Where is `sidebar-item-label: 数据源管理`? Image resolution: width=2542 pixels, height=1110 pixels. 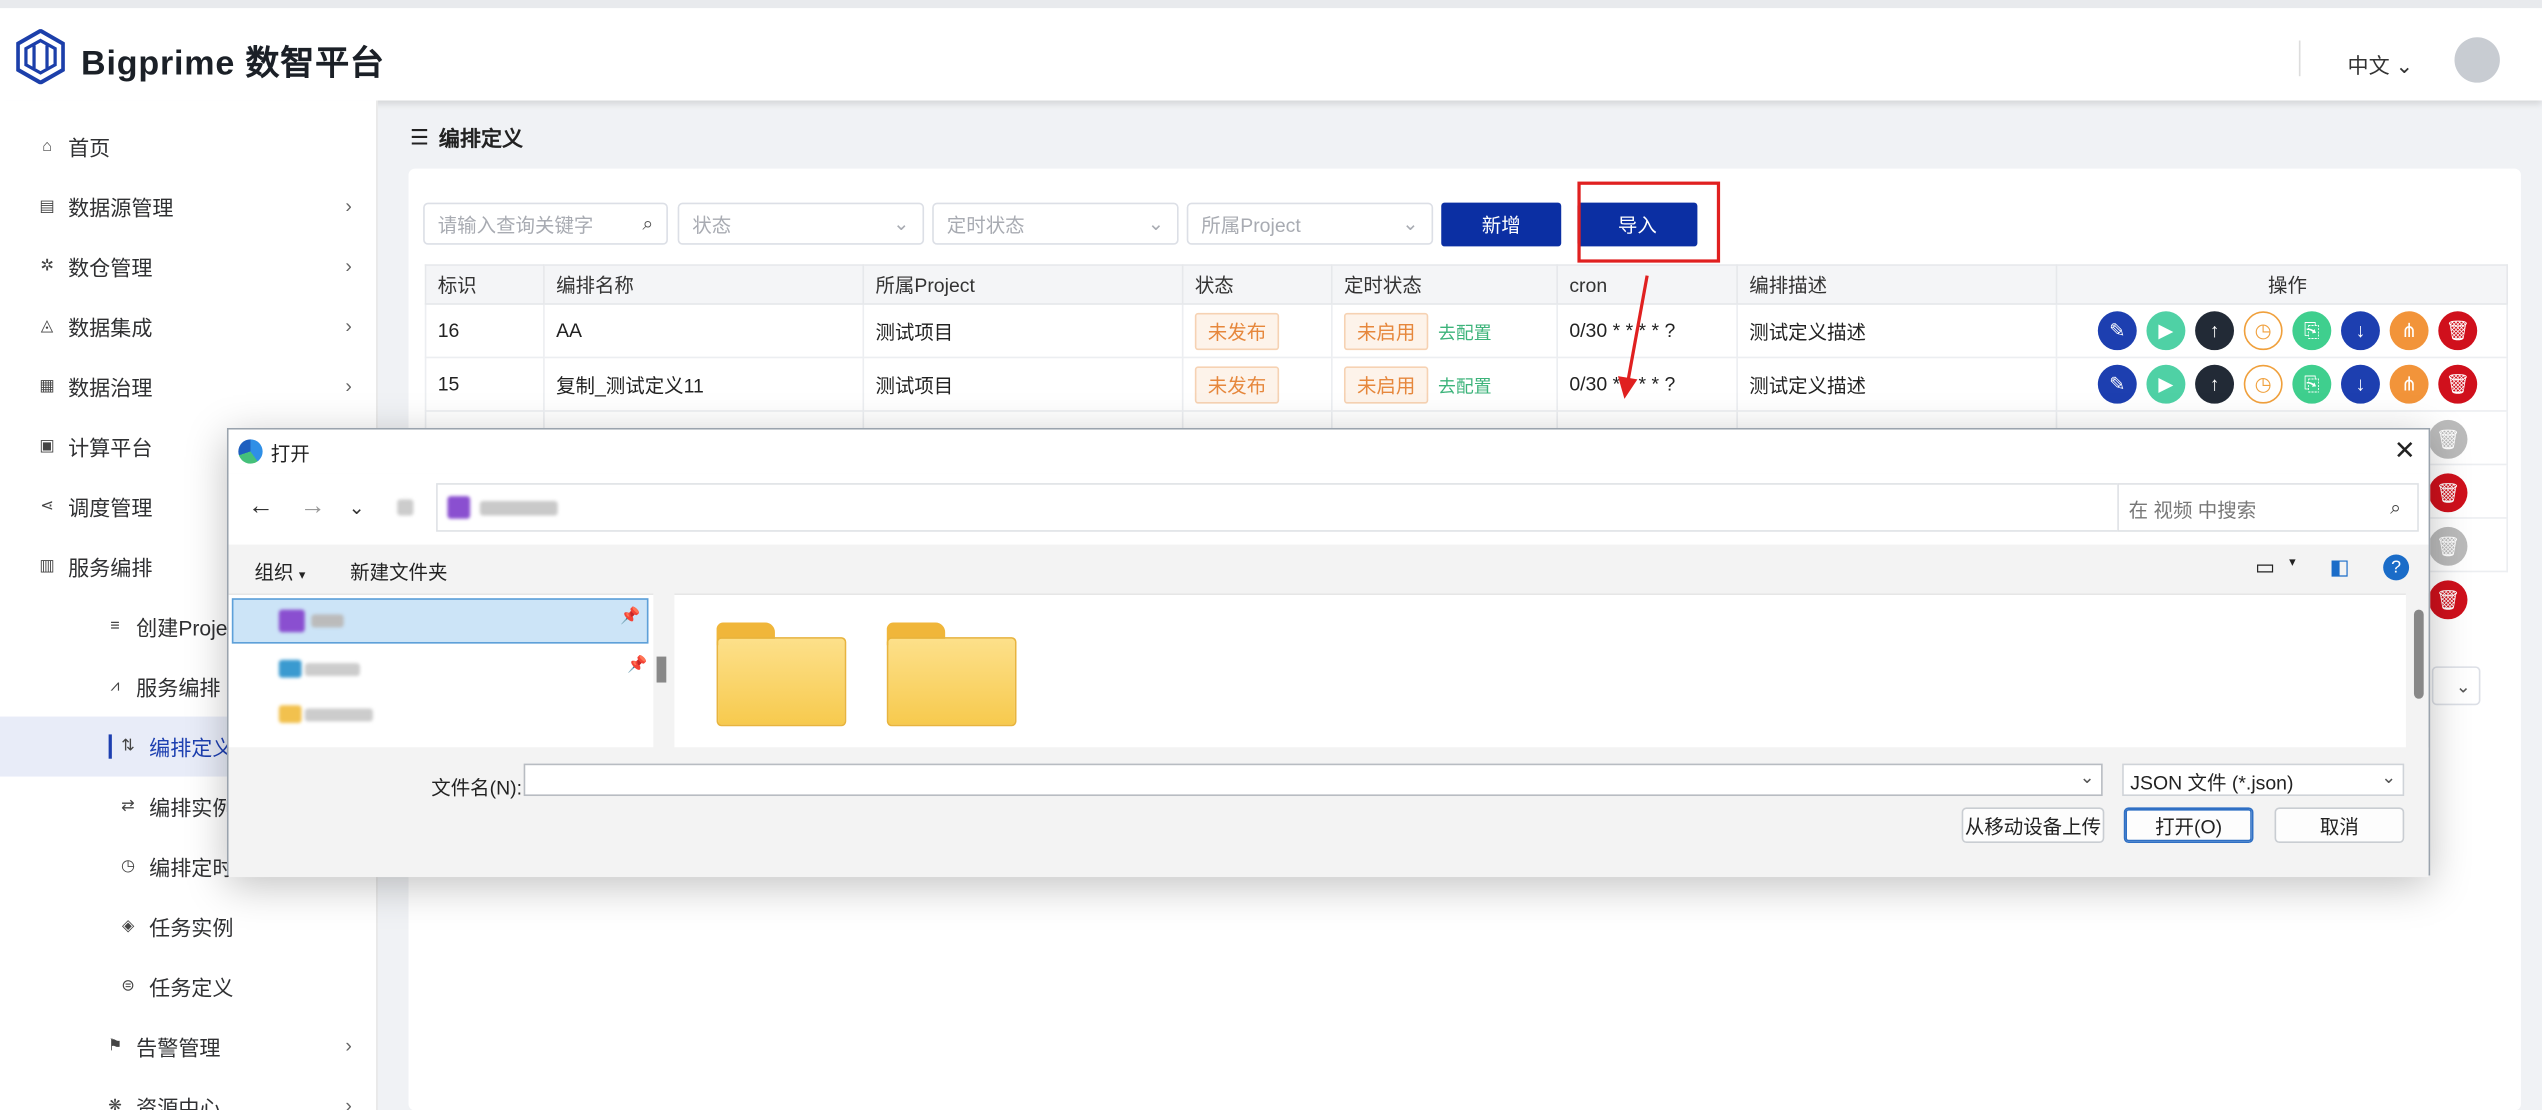
sidebar-item-label: 数据源管理 is located at coordinates (121, 208).